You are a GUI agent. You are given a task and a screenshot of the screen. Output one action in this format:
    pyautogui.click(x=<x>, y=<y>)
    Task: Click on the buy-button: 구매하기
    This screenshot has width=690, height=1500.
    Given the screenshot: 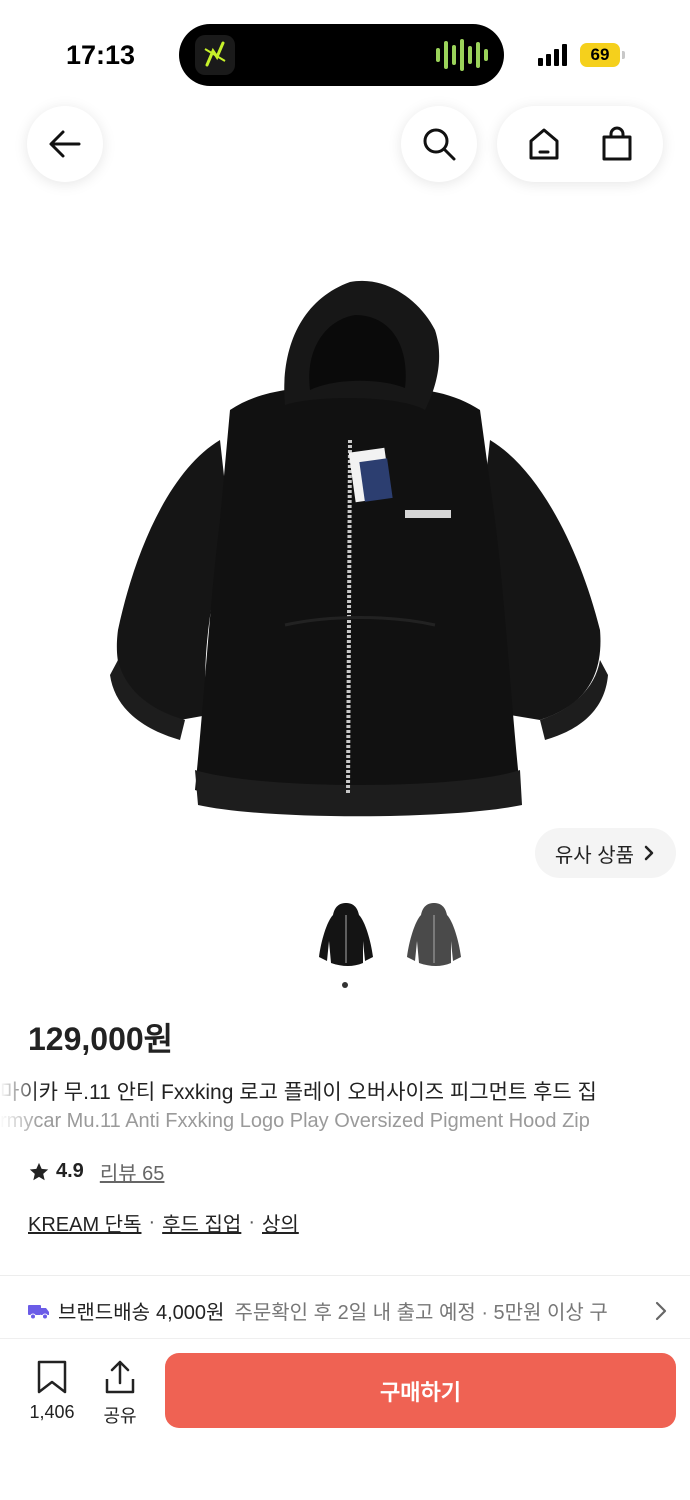 What is the action you would take?
    pyautogui.click(x=420, y=1390)
    